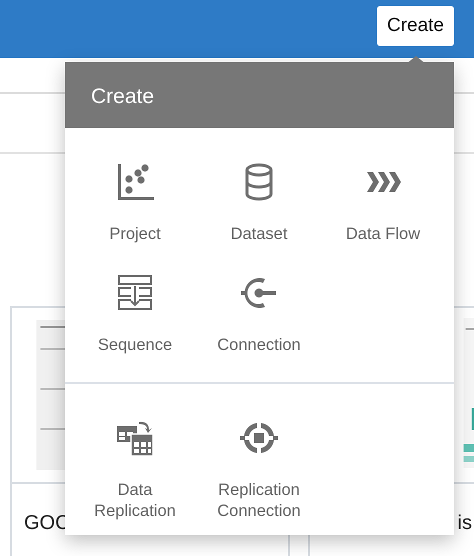 The height and width of the screenshot is (556, 474). I want to click on menu-title: Create, so click(259, 95).